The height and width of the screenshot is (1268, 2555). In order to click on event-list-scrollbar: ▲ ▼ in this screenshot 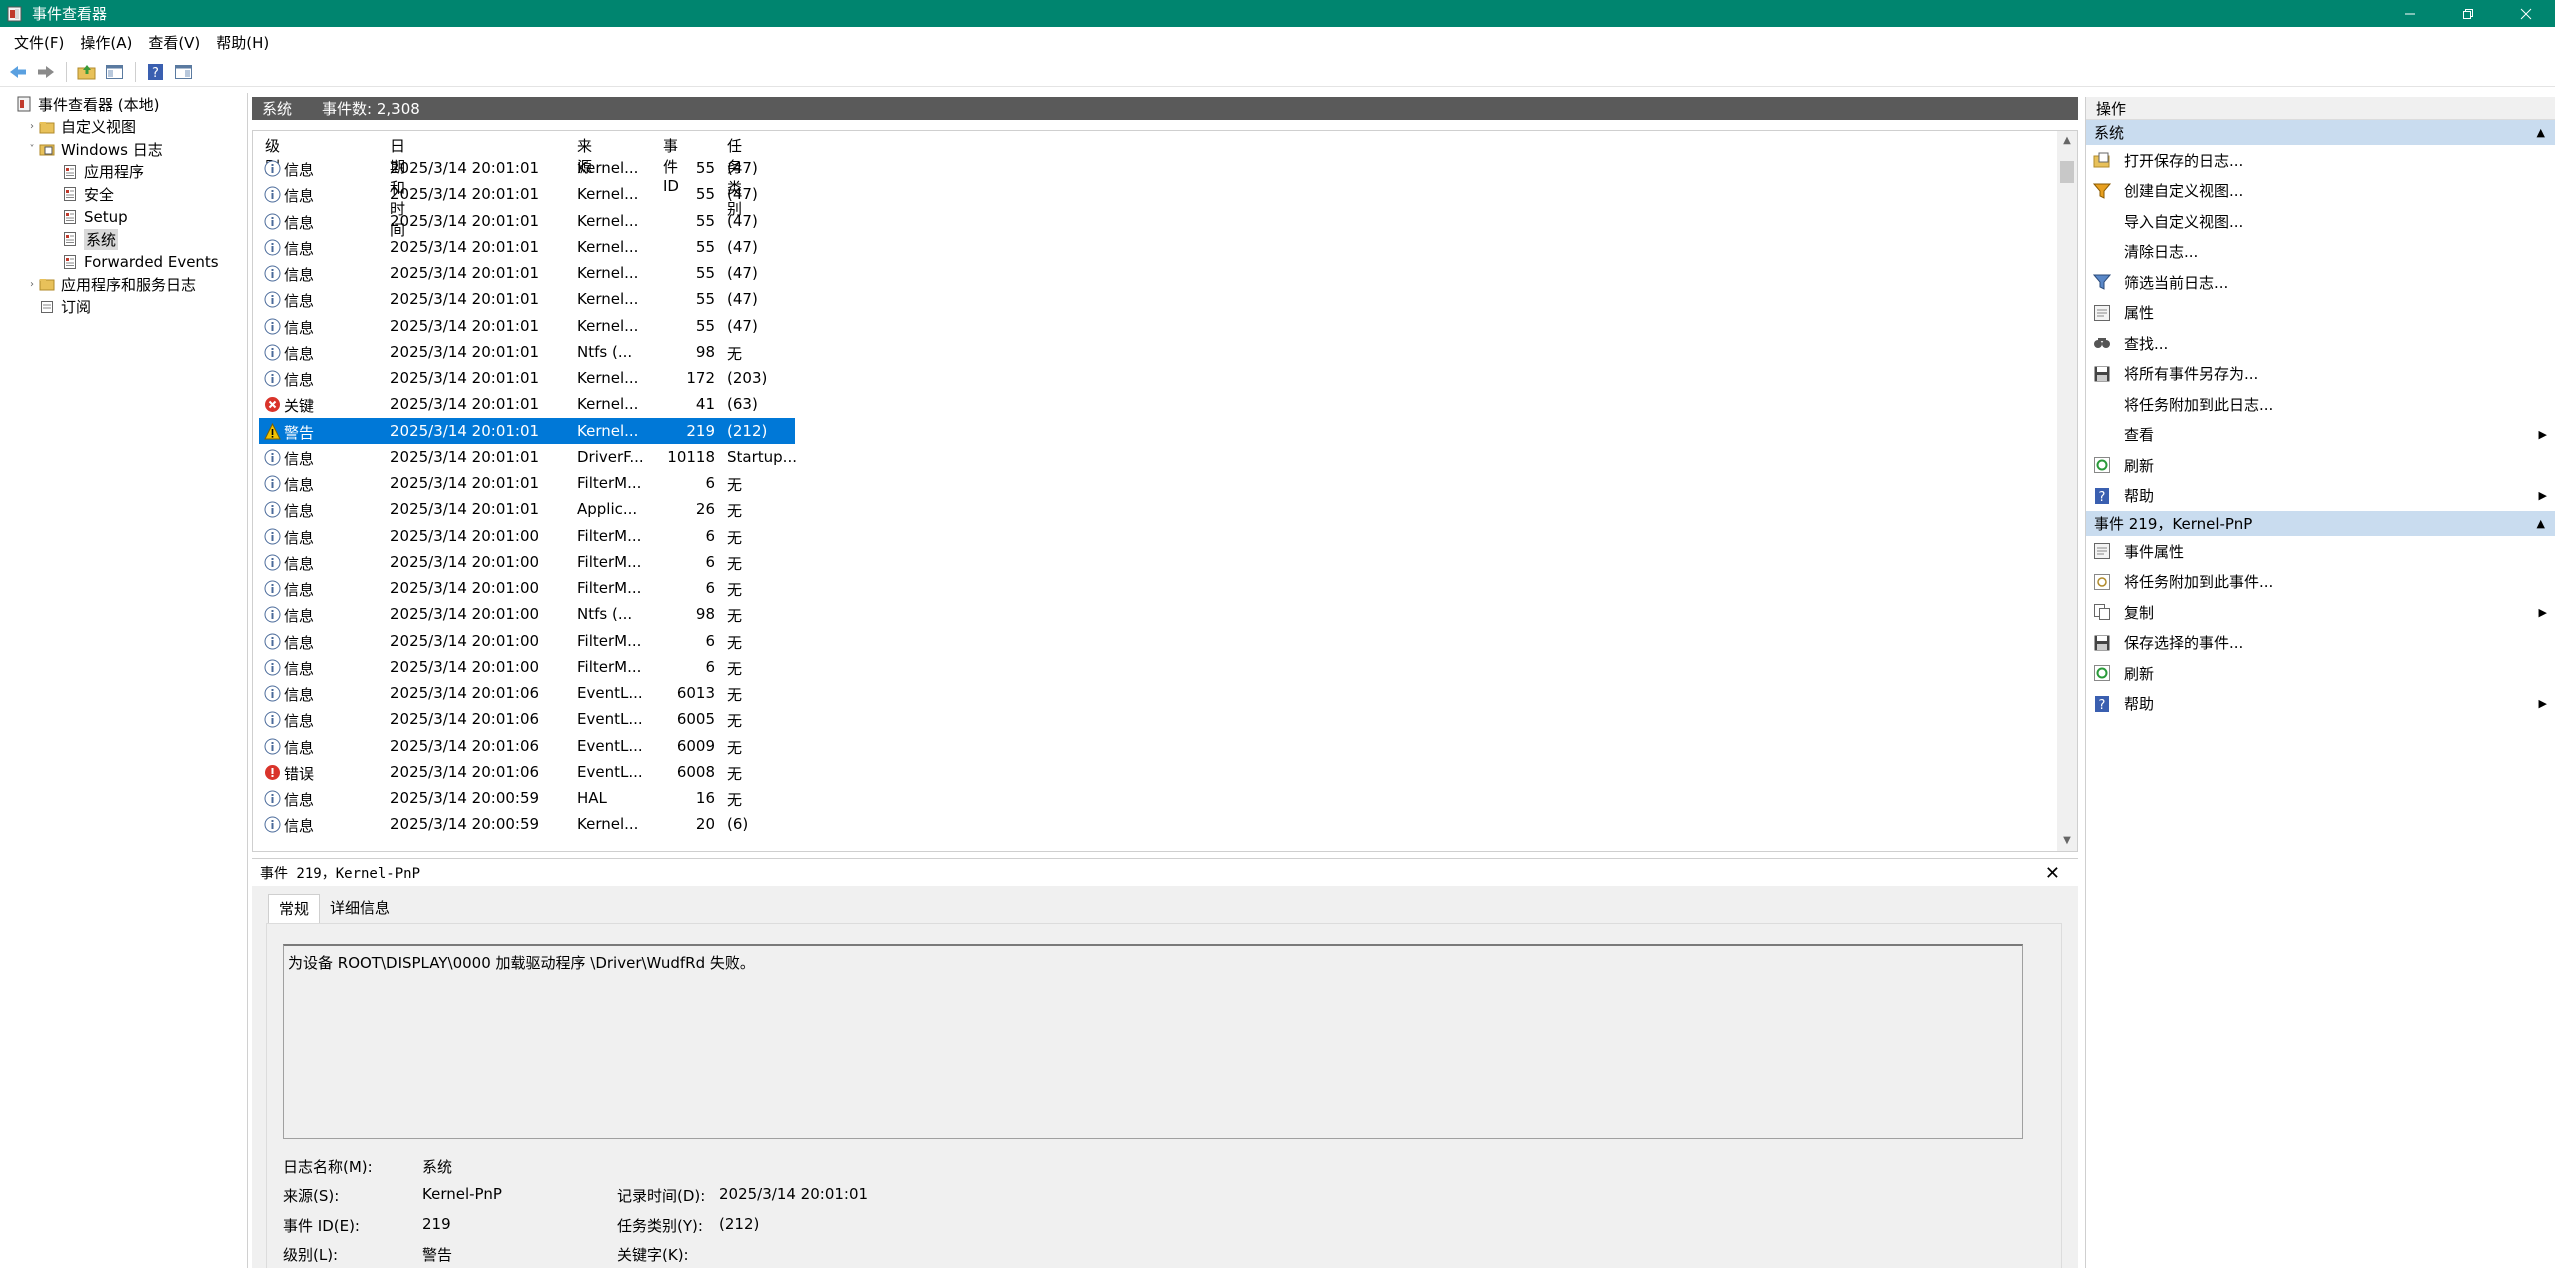, I will do `click(2067, 491)`.